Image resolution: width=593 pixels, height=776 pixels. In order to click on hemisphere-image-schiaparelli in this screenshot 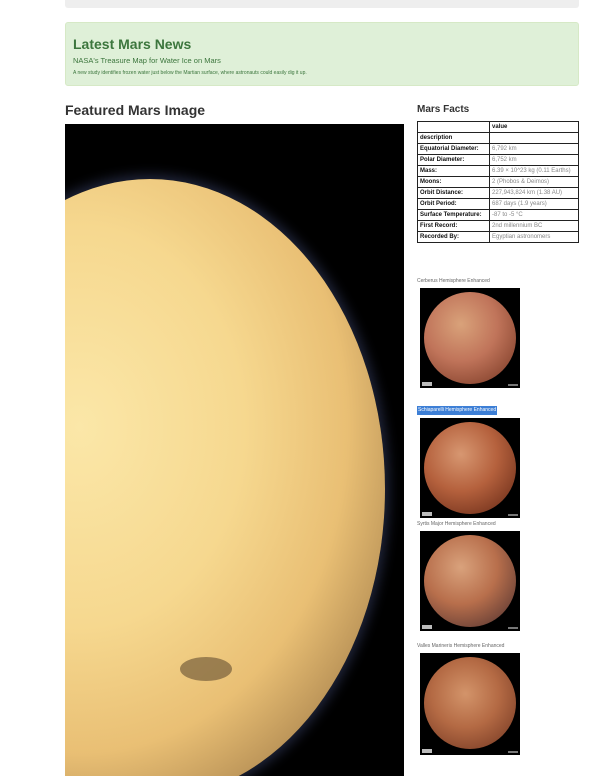, I will do `click(470, 468)`.